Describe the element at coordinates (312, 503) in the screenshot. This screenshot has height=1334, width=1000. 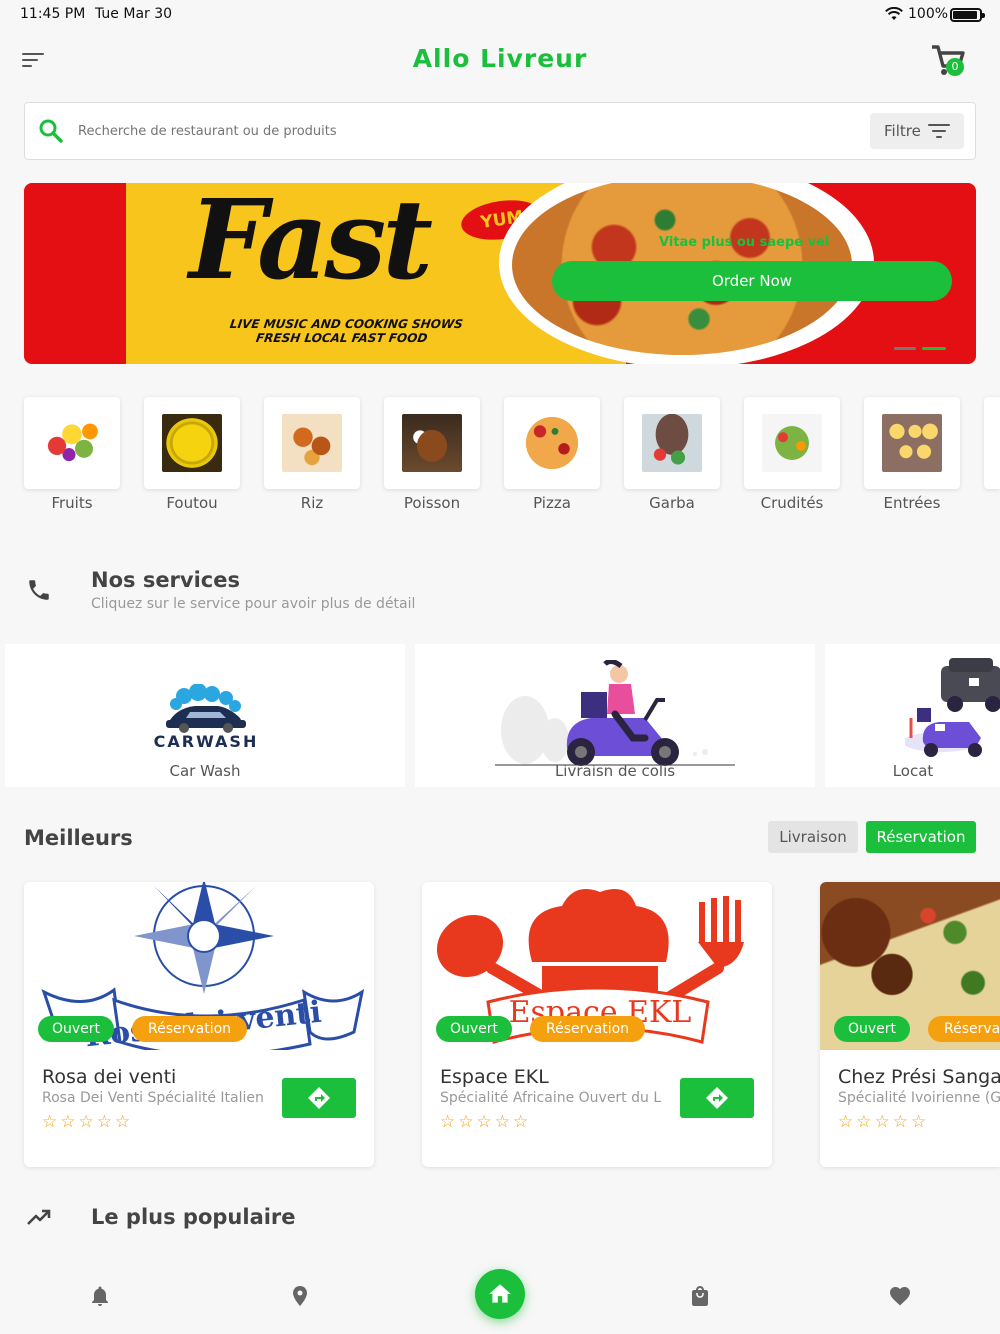
I see `category-label: Riz` at that location.